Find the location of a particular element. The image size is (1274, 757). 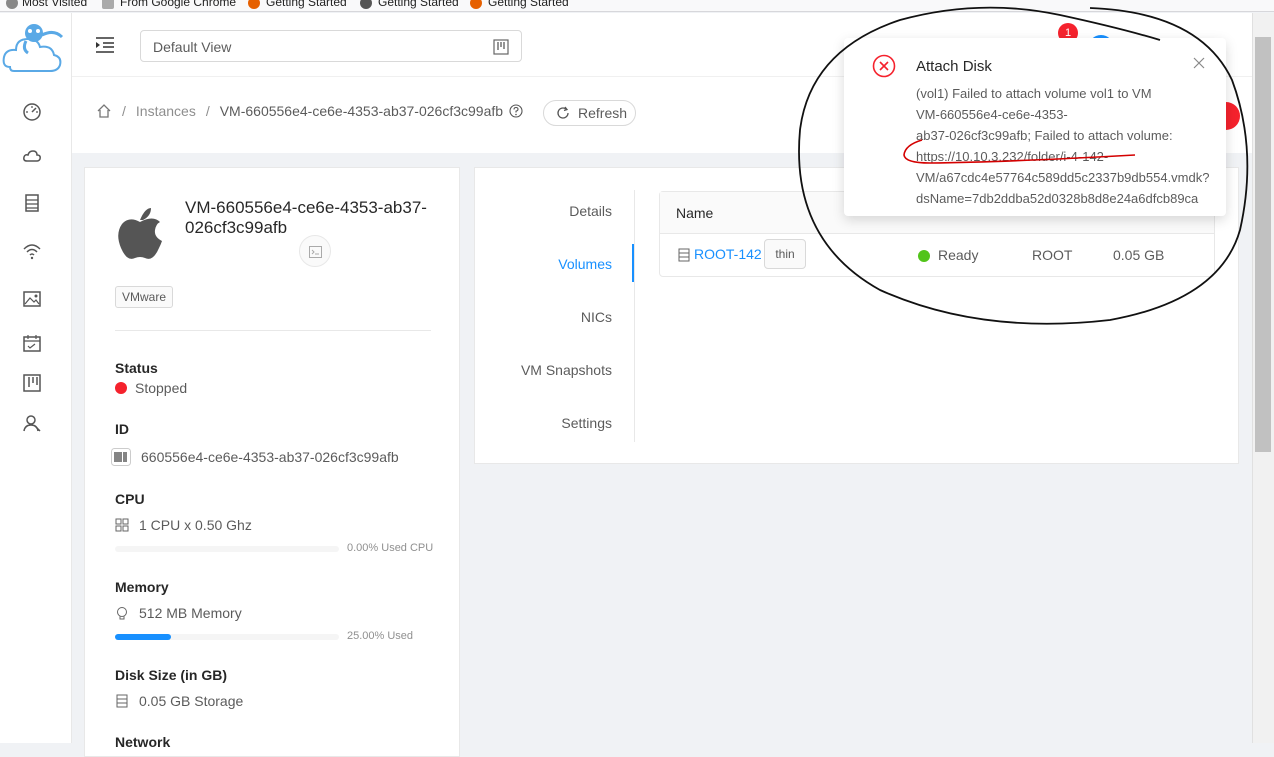

volume-ready-dot is located at coordinates (924, 256).